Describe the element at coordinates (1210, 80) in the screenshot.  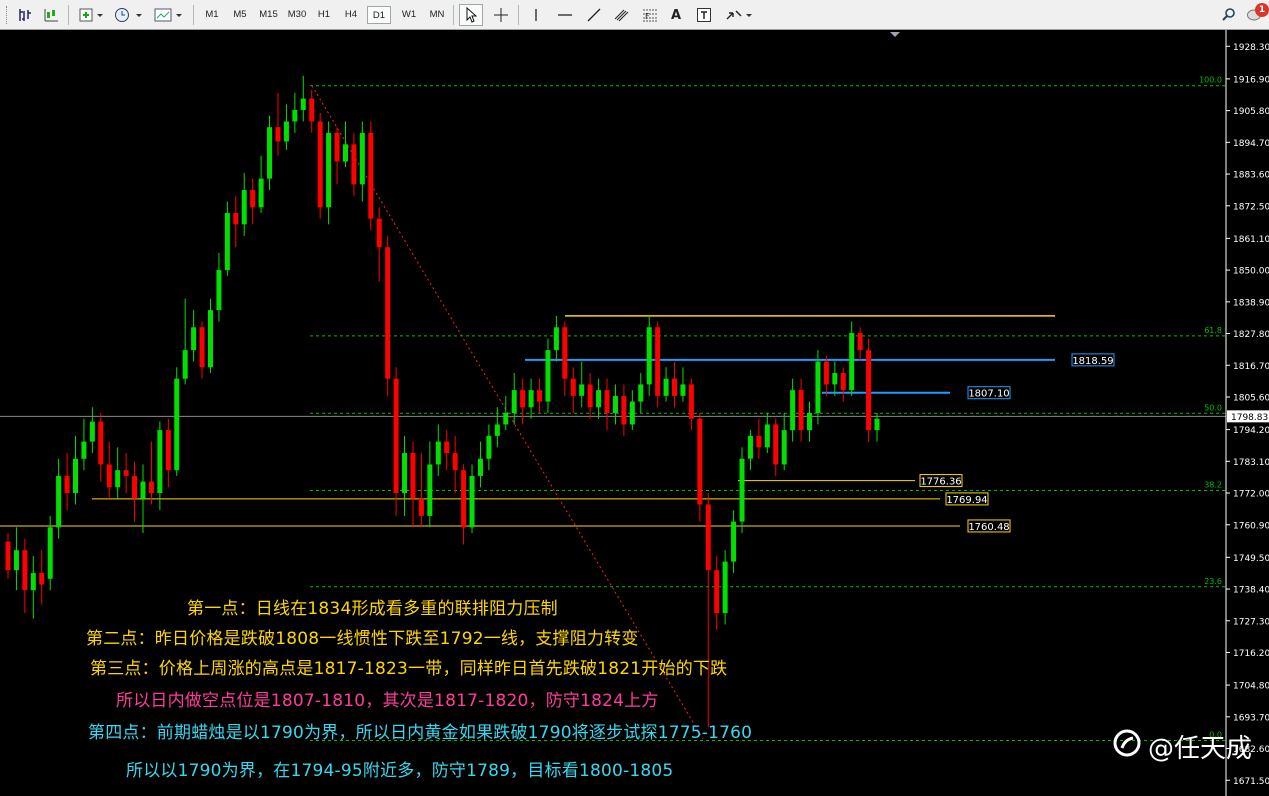
I see `fib-level-label: 100.0` at that location.